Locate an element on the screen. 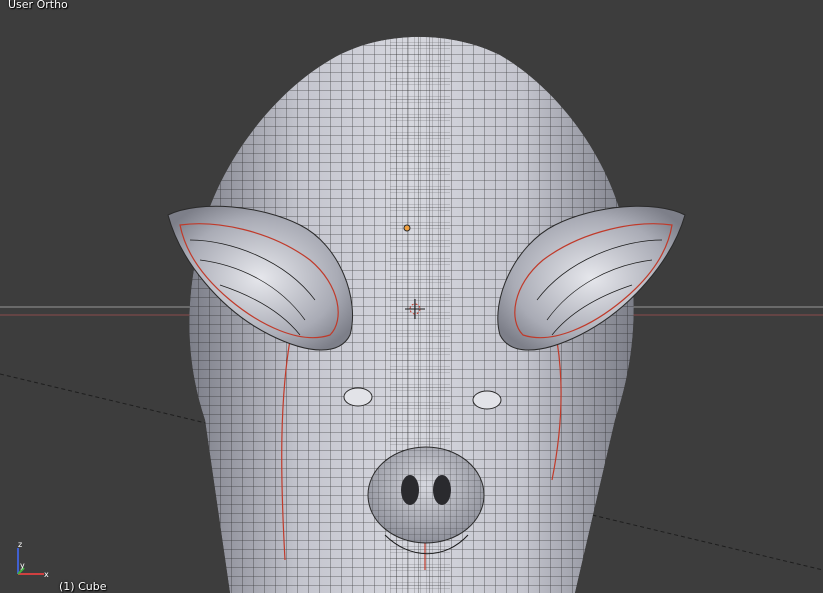 The height and width of the screenshot is (593, 823). left-nostril is located at coordinates (410, 490).